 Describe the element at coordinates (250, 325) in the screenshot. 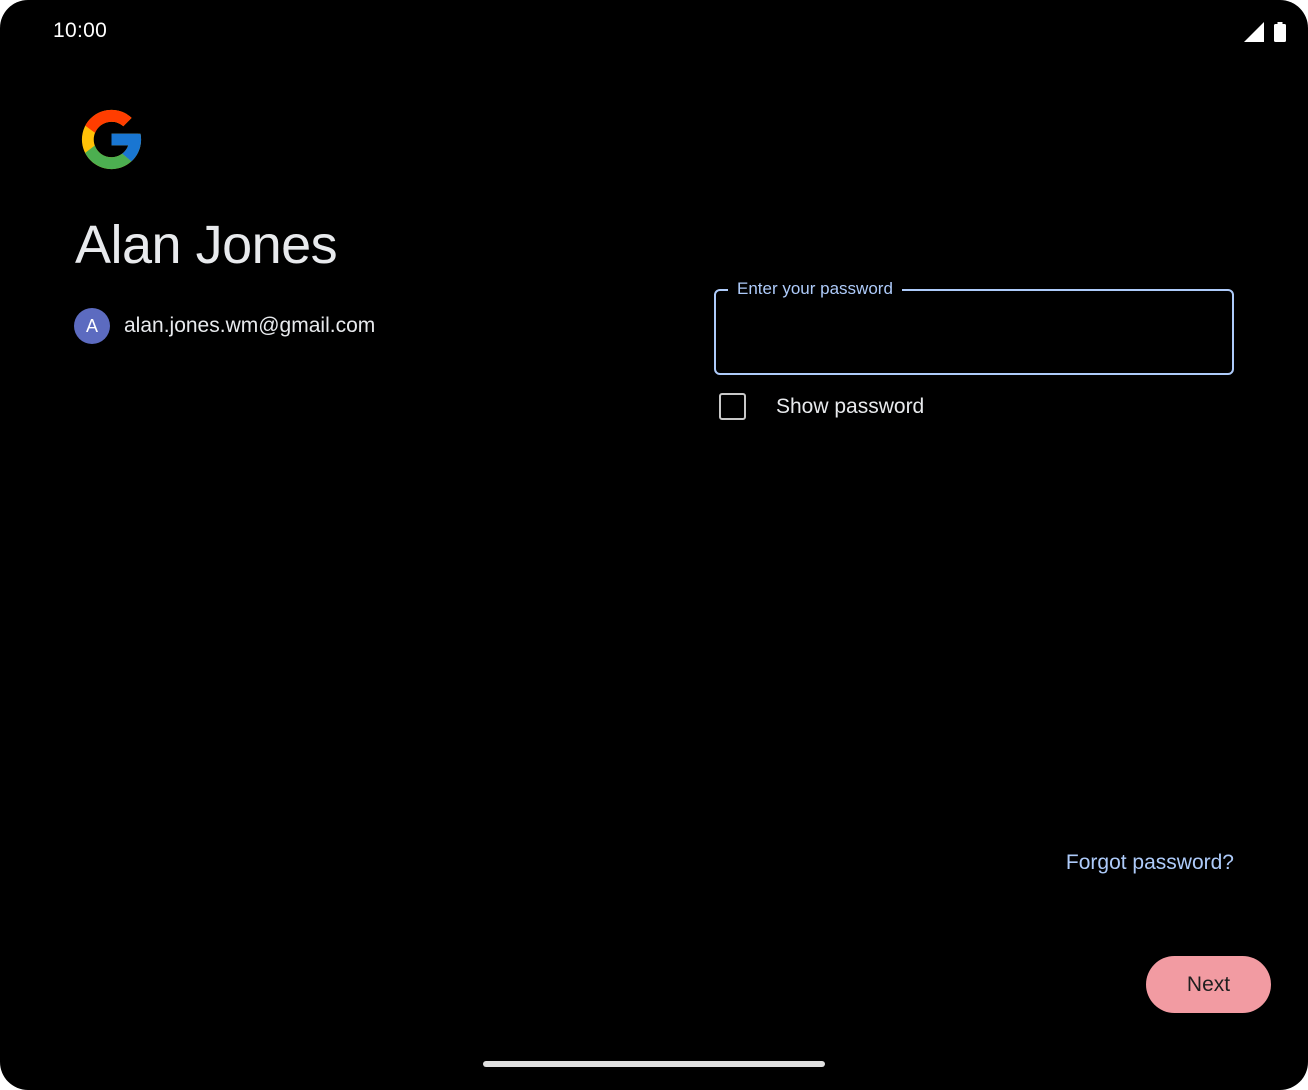

I see `account-email: alan.jones.wm@gmail.com` at that location.